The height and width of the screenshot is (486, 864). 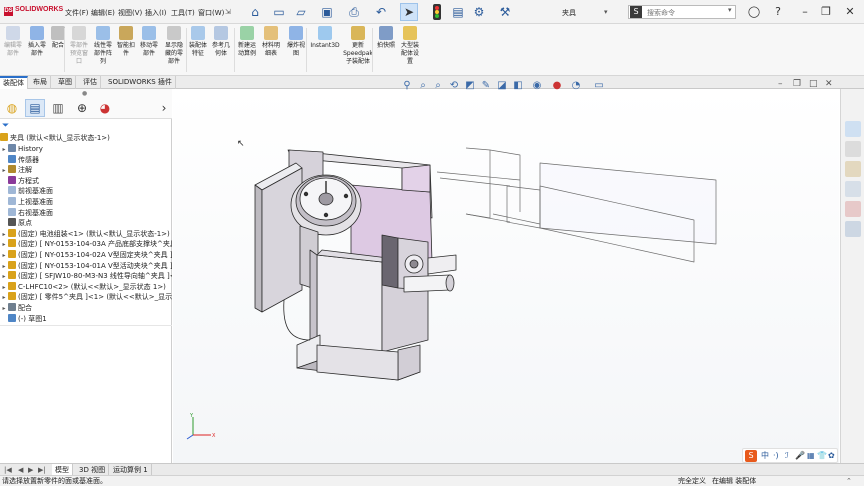 What do you see at coordinates (164, 108) in the screenshot?
I see `panel-expand-arrow-icon: ›` at bounding box center [164, 108].